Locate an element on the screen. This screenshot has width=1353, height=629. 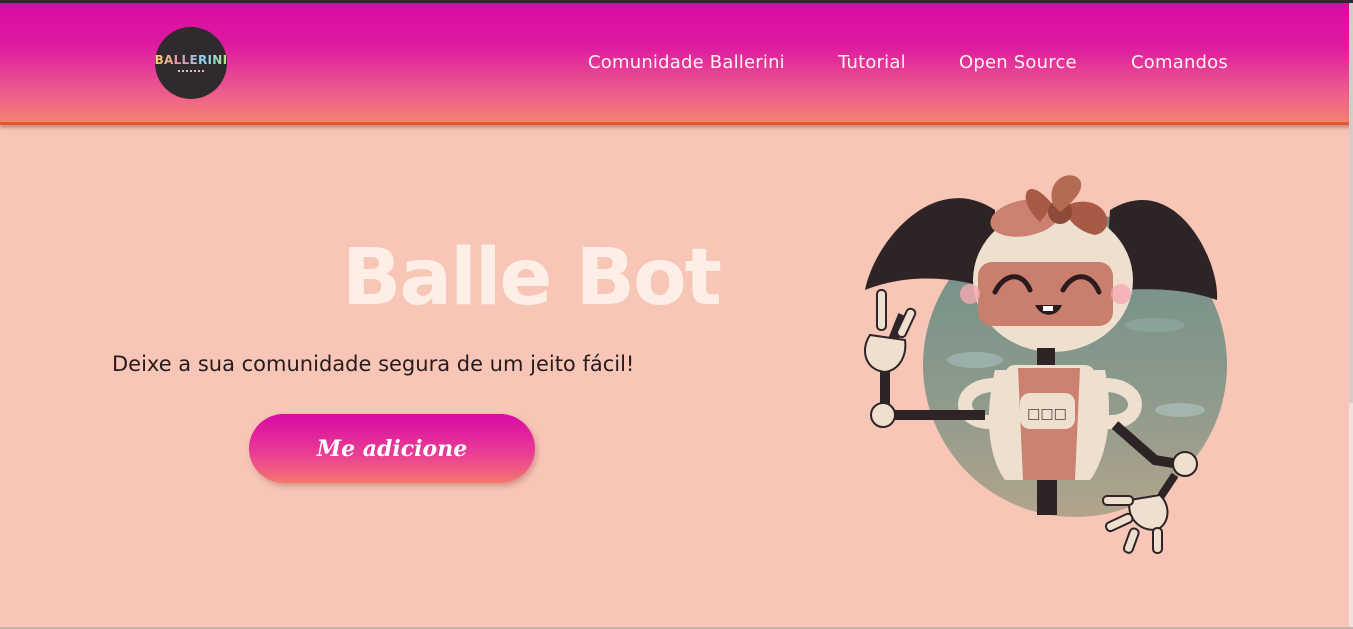
nav-link-tutorial: Tutorial is located at coordinates (872, 62).